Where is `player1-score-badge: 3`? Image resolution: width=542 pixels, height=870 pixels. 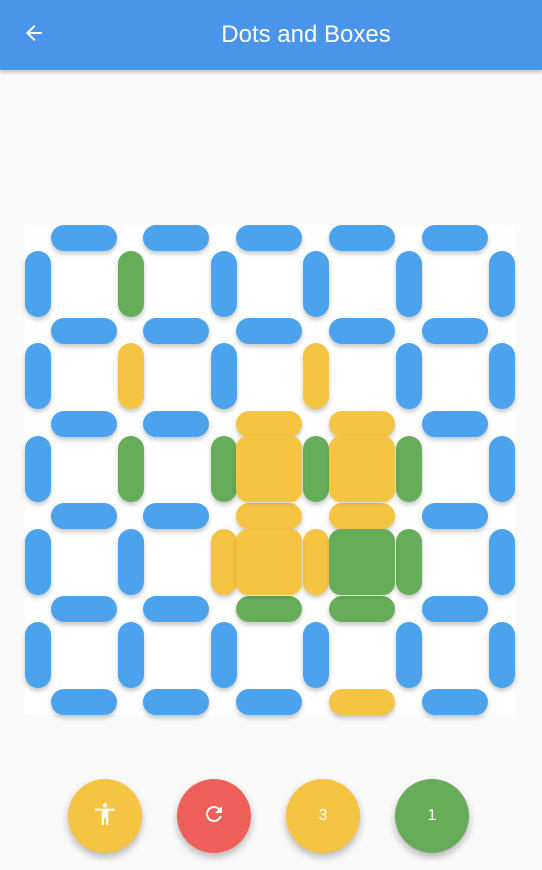 player1-score-badge: 3 is located at coordinates (323, 816).